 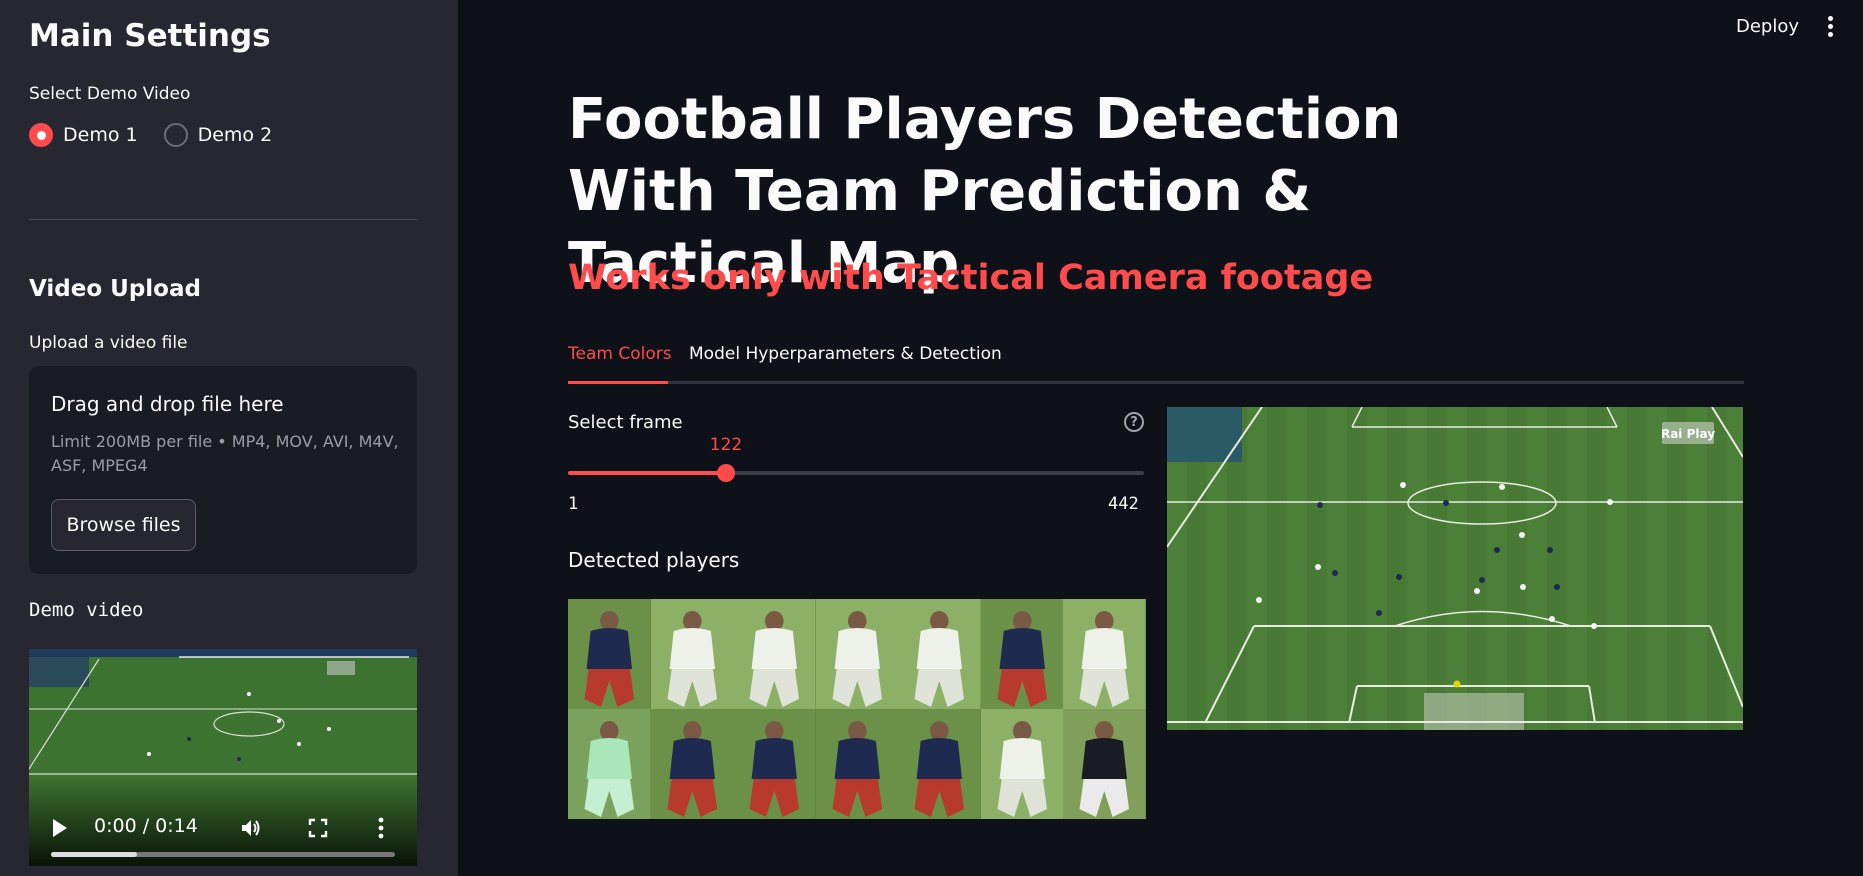 I want to click on play-icon, so click(x=60, y=828).